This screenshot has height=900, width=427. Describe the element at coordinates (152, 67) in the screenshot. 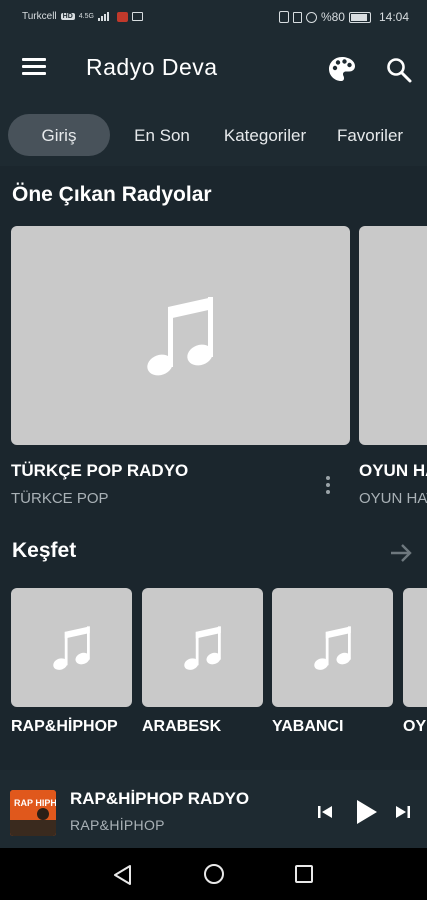

I see `app-title: Radyo Deva` at that location.